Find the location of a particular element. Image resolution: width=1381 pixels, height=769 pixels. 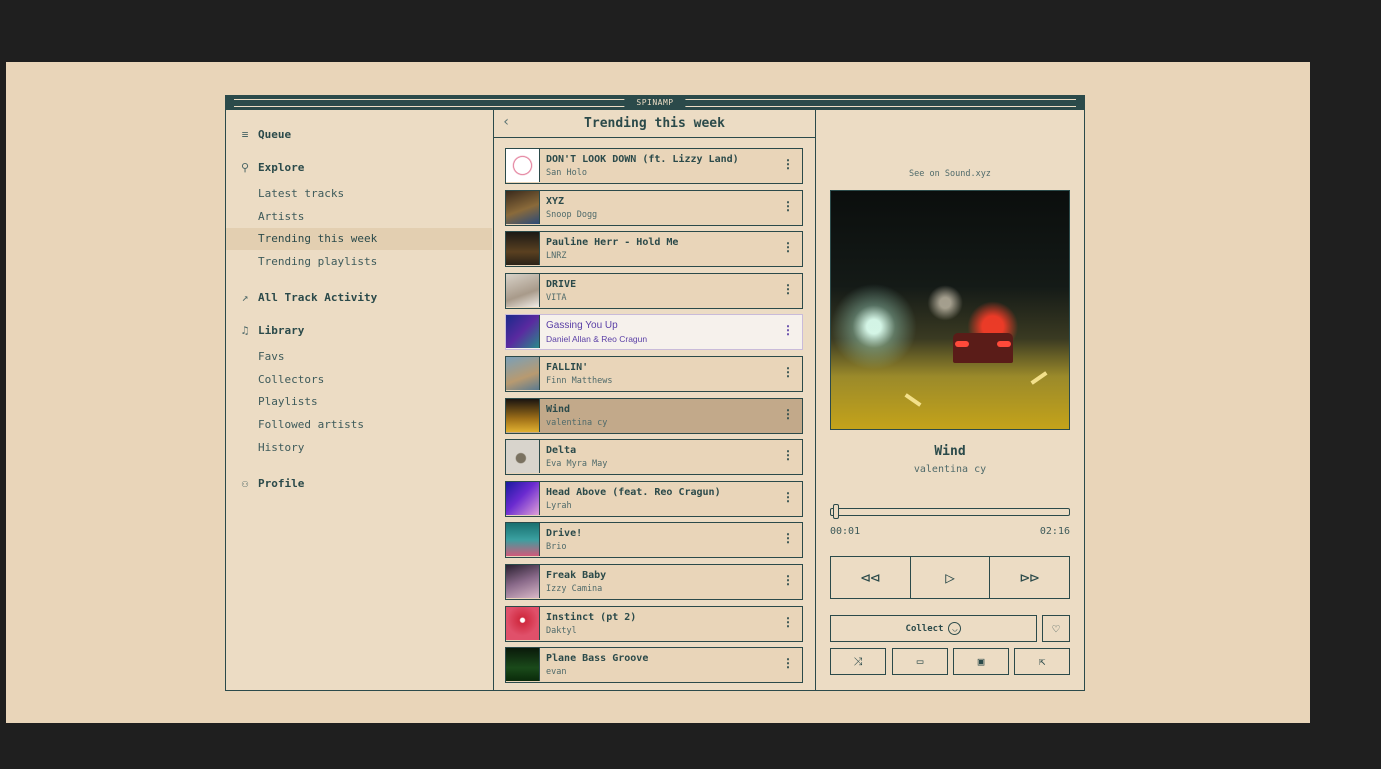

track-row: Drive! Brio ⋮ is located at coordinates (654, 540).